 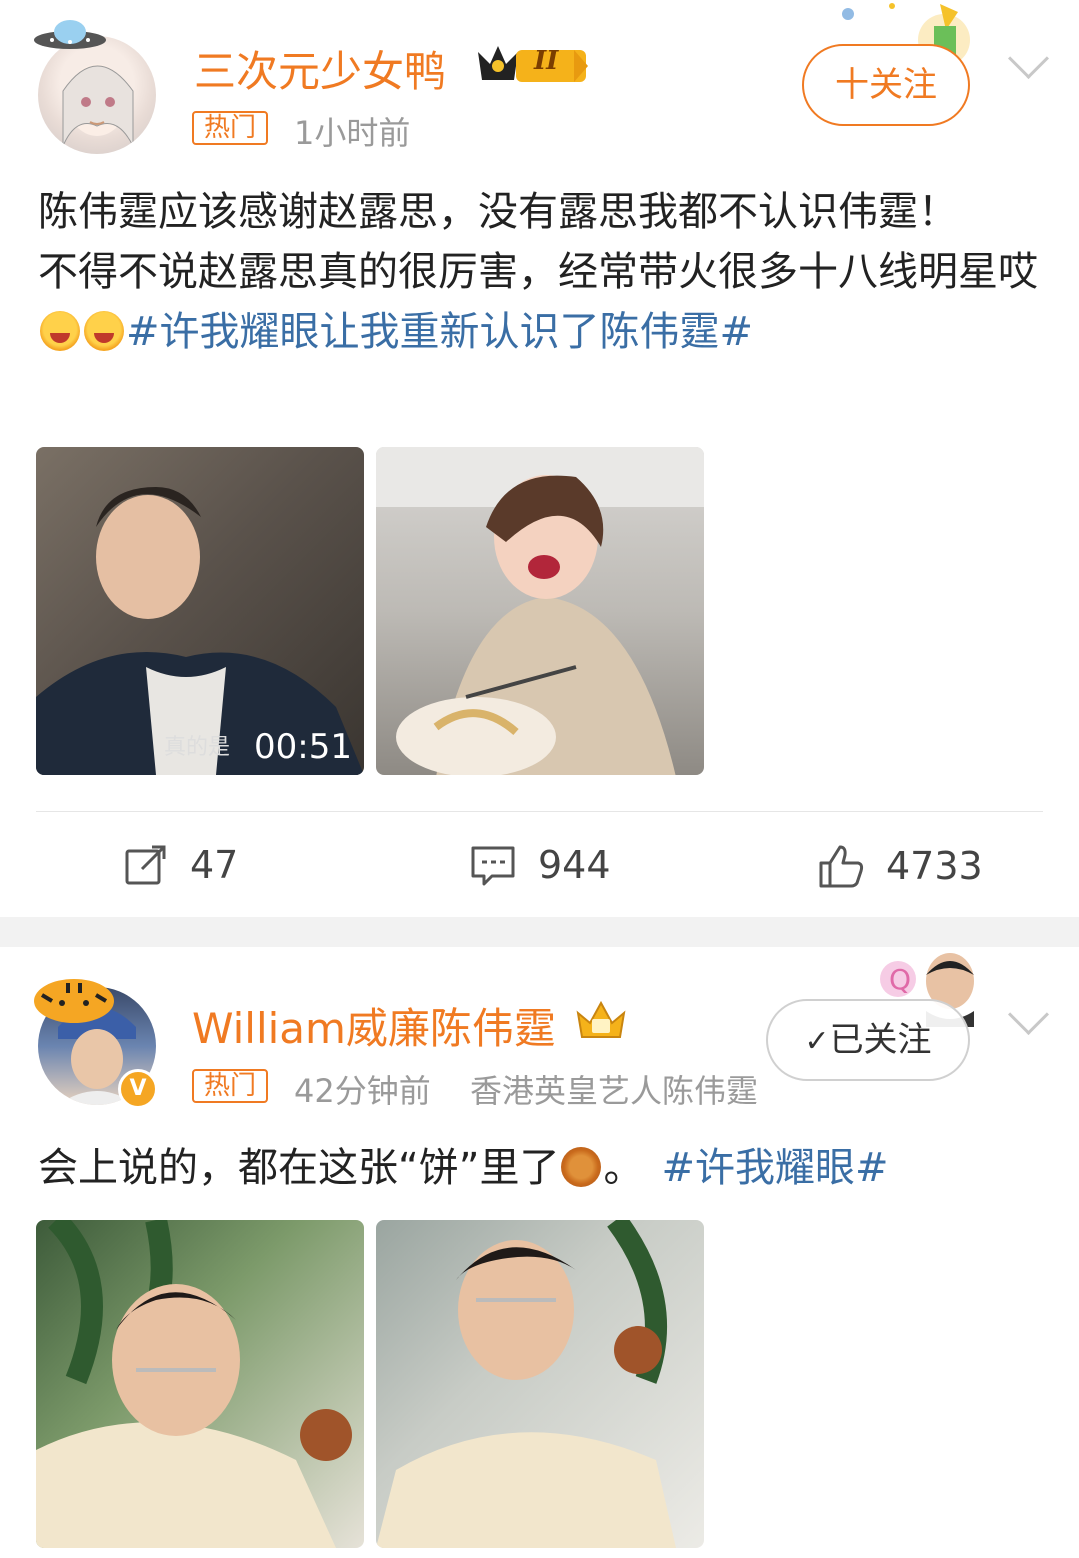 I want to click on following-label: 已关注, so click(x=880, y=1040).